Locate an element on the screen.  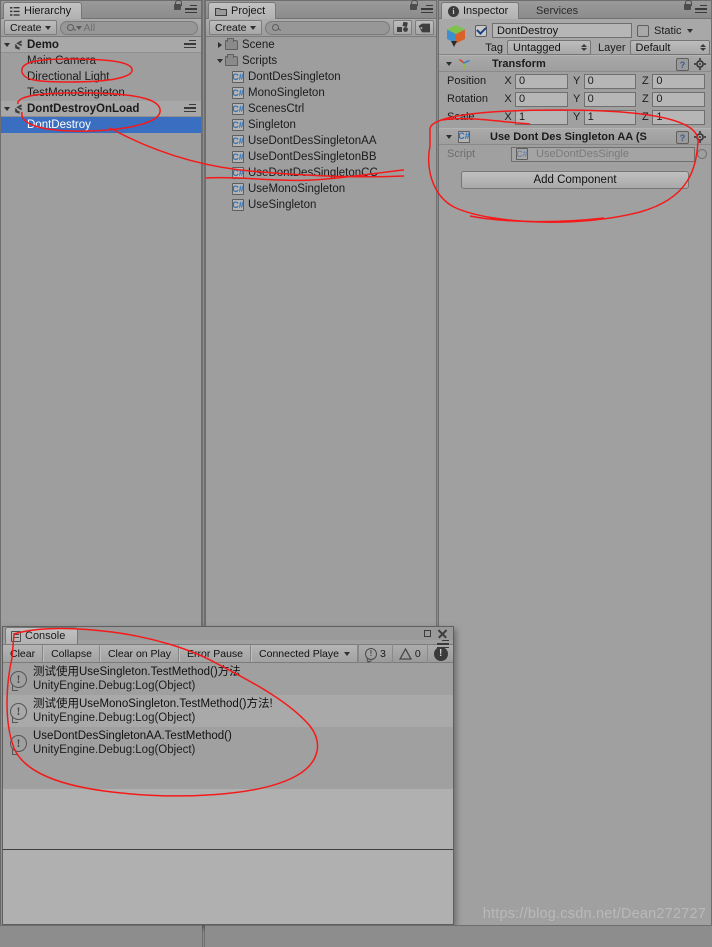
console-window-titlebar: Console is located at coordinates (228, 638).